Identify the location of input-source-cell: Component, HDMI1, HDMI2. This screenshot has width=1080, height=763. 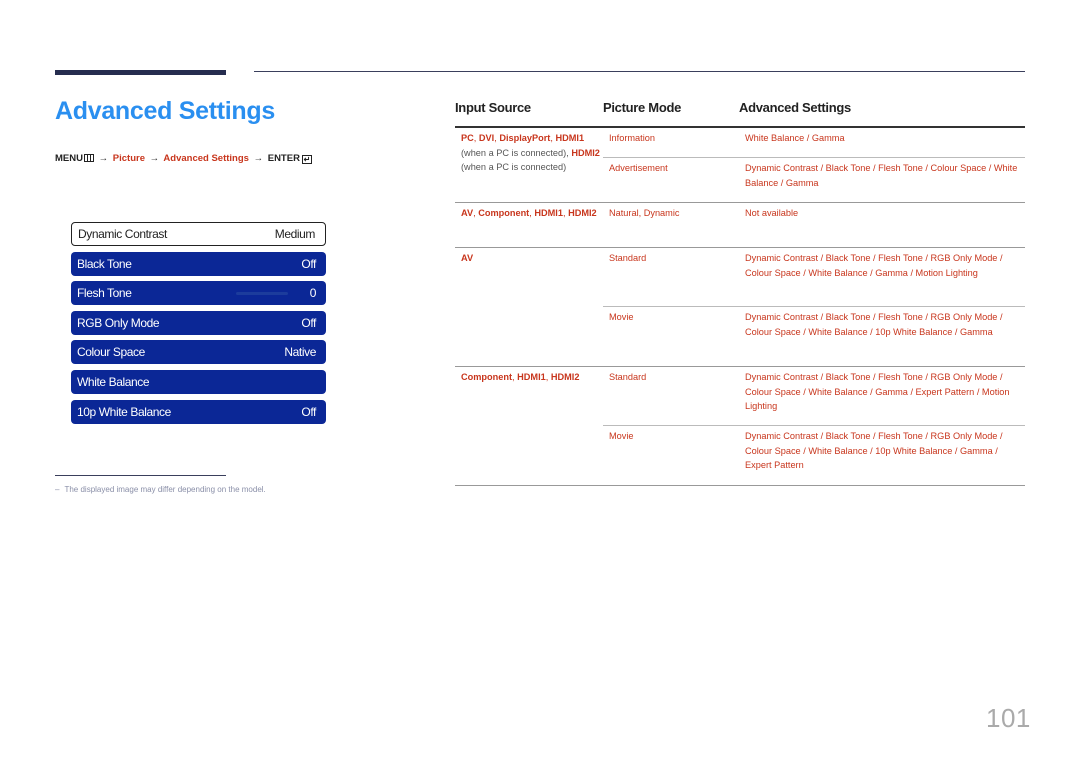
(529, 426).